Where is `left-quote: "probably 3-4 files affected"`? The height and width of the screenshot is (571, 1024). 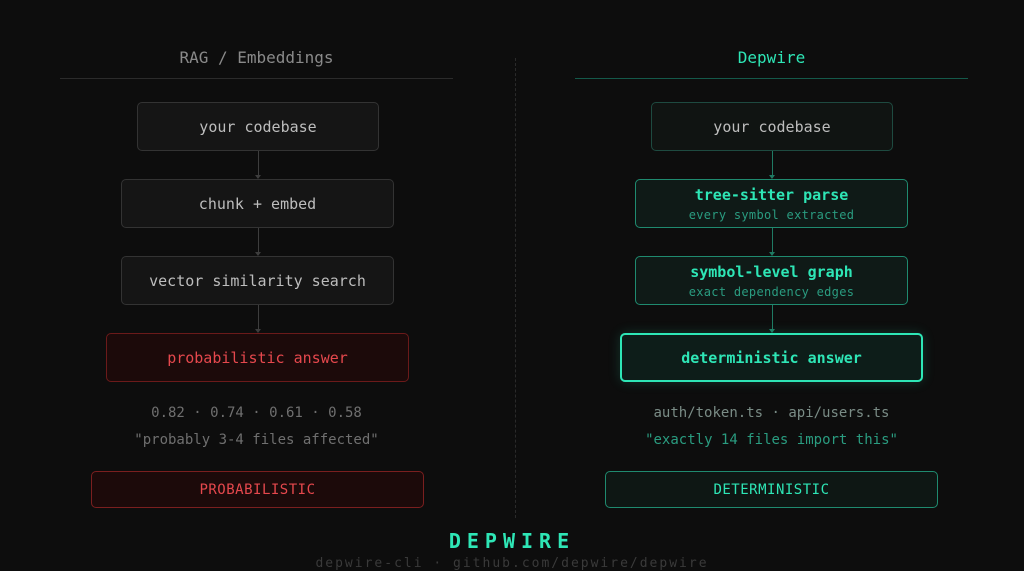
left-quote: "probably 3-4 files affected" is located at coordinates (256, 440).